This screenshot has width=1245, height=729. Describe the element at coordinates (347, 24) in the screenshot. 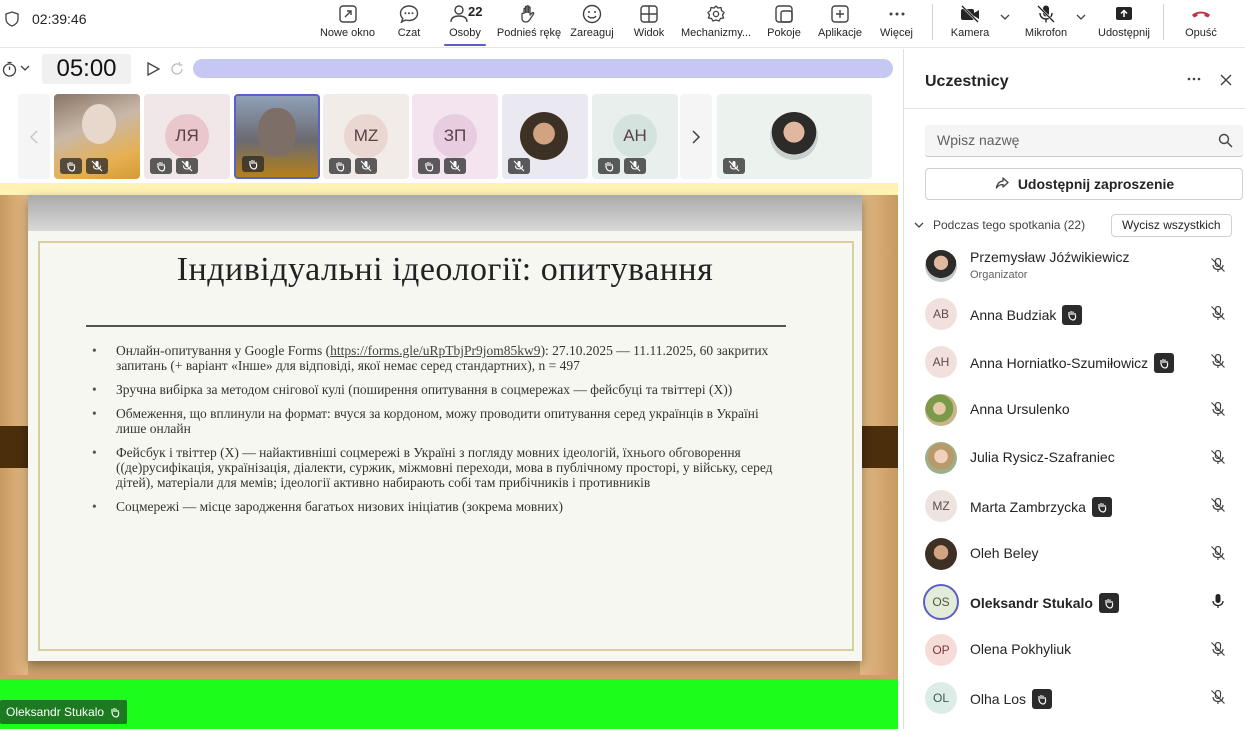

I see `pop-out-button: Nowe okno` at that location.